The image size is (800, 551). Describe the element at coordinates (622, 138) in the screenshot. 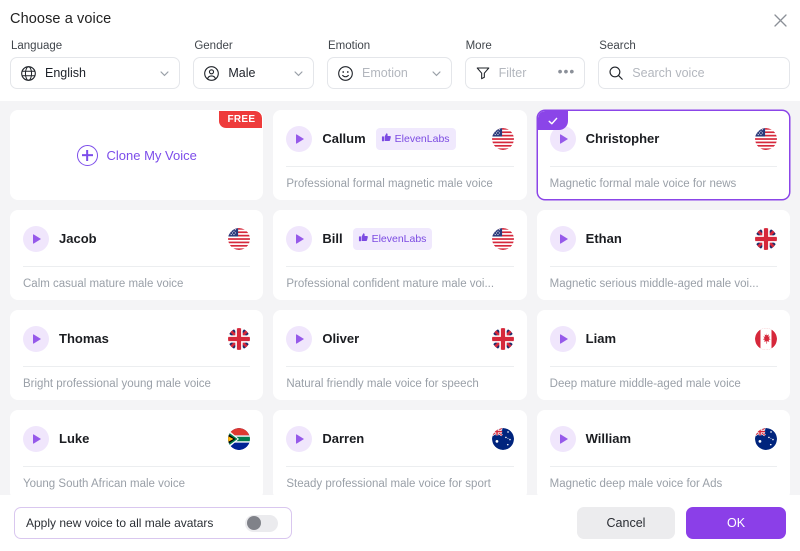

I see `voice-name: Christopher` at that location.